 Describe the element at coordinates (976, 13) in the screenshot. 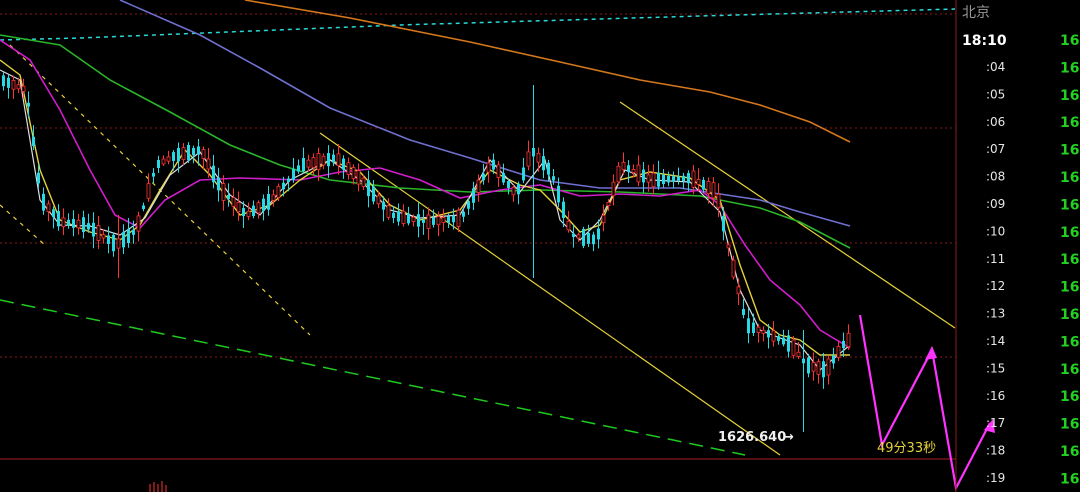

I see `region-label: 北京` at that location.